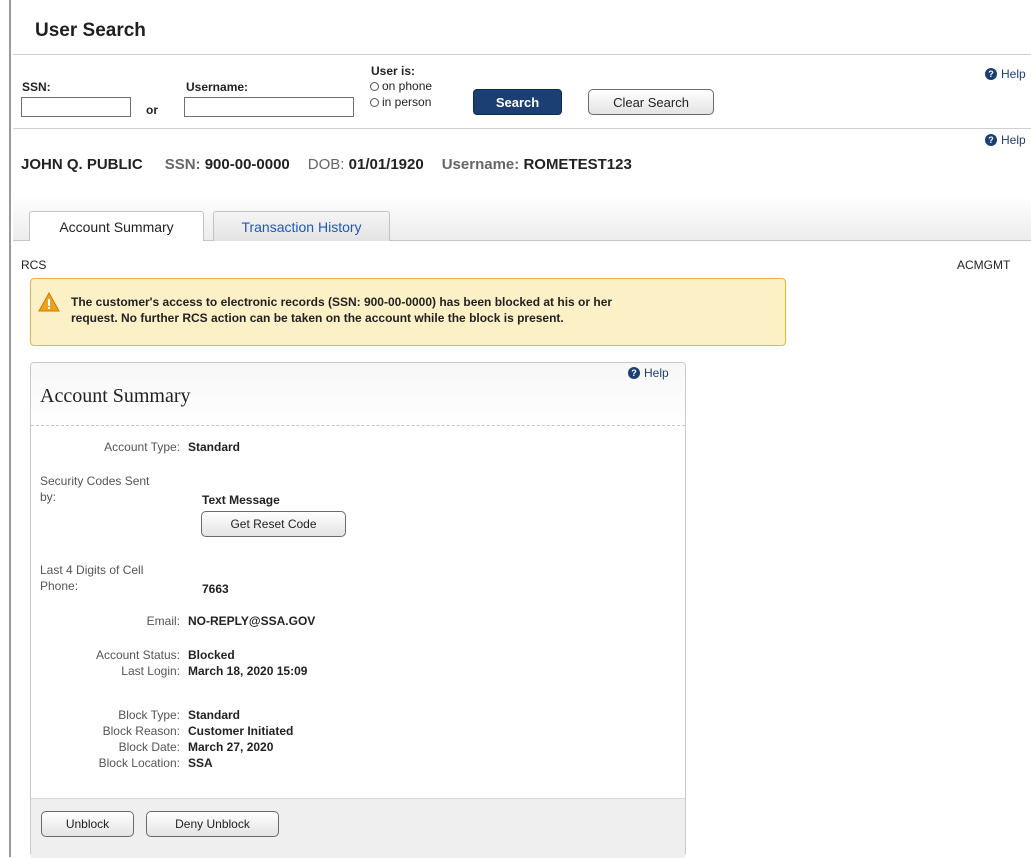  I want to click on account-type-label: Account Type:, so click(142, 447).